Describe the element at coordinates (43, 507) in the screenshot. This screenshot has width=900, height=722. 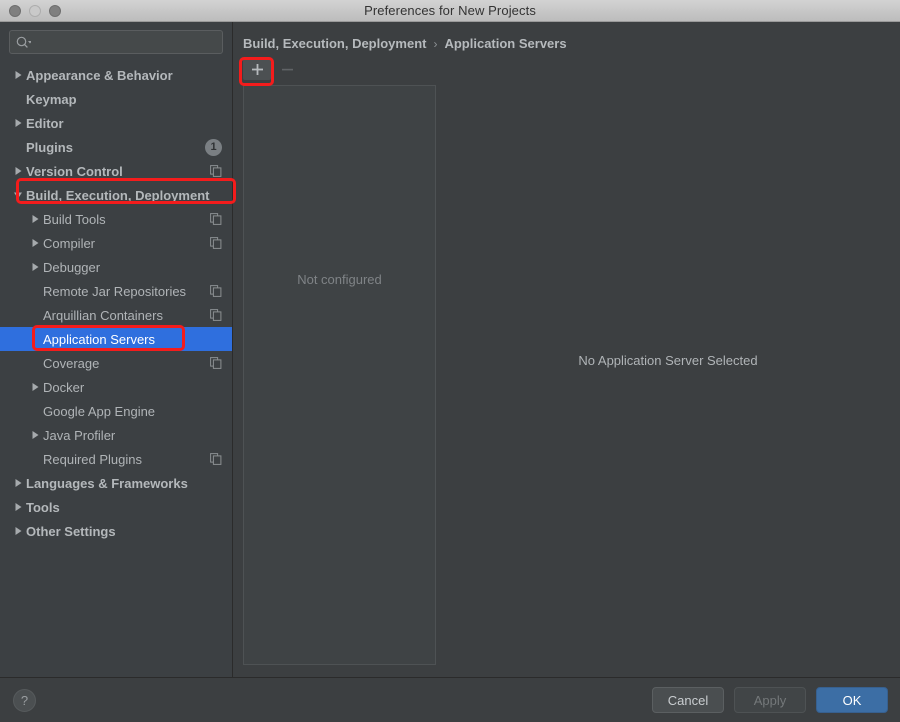
I see `sidebar-item-label: Tools` at that location.